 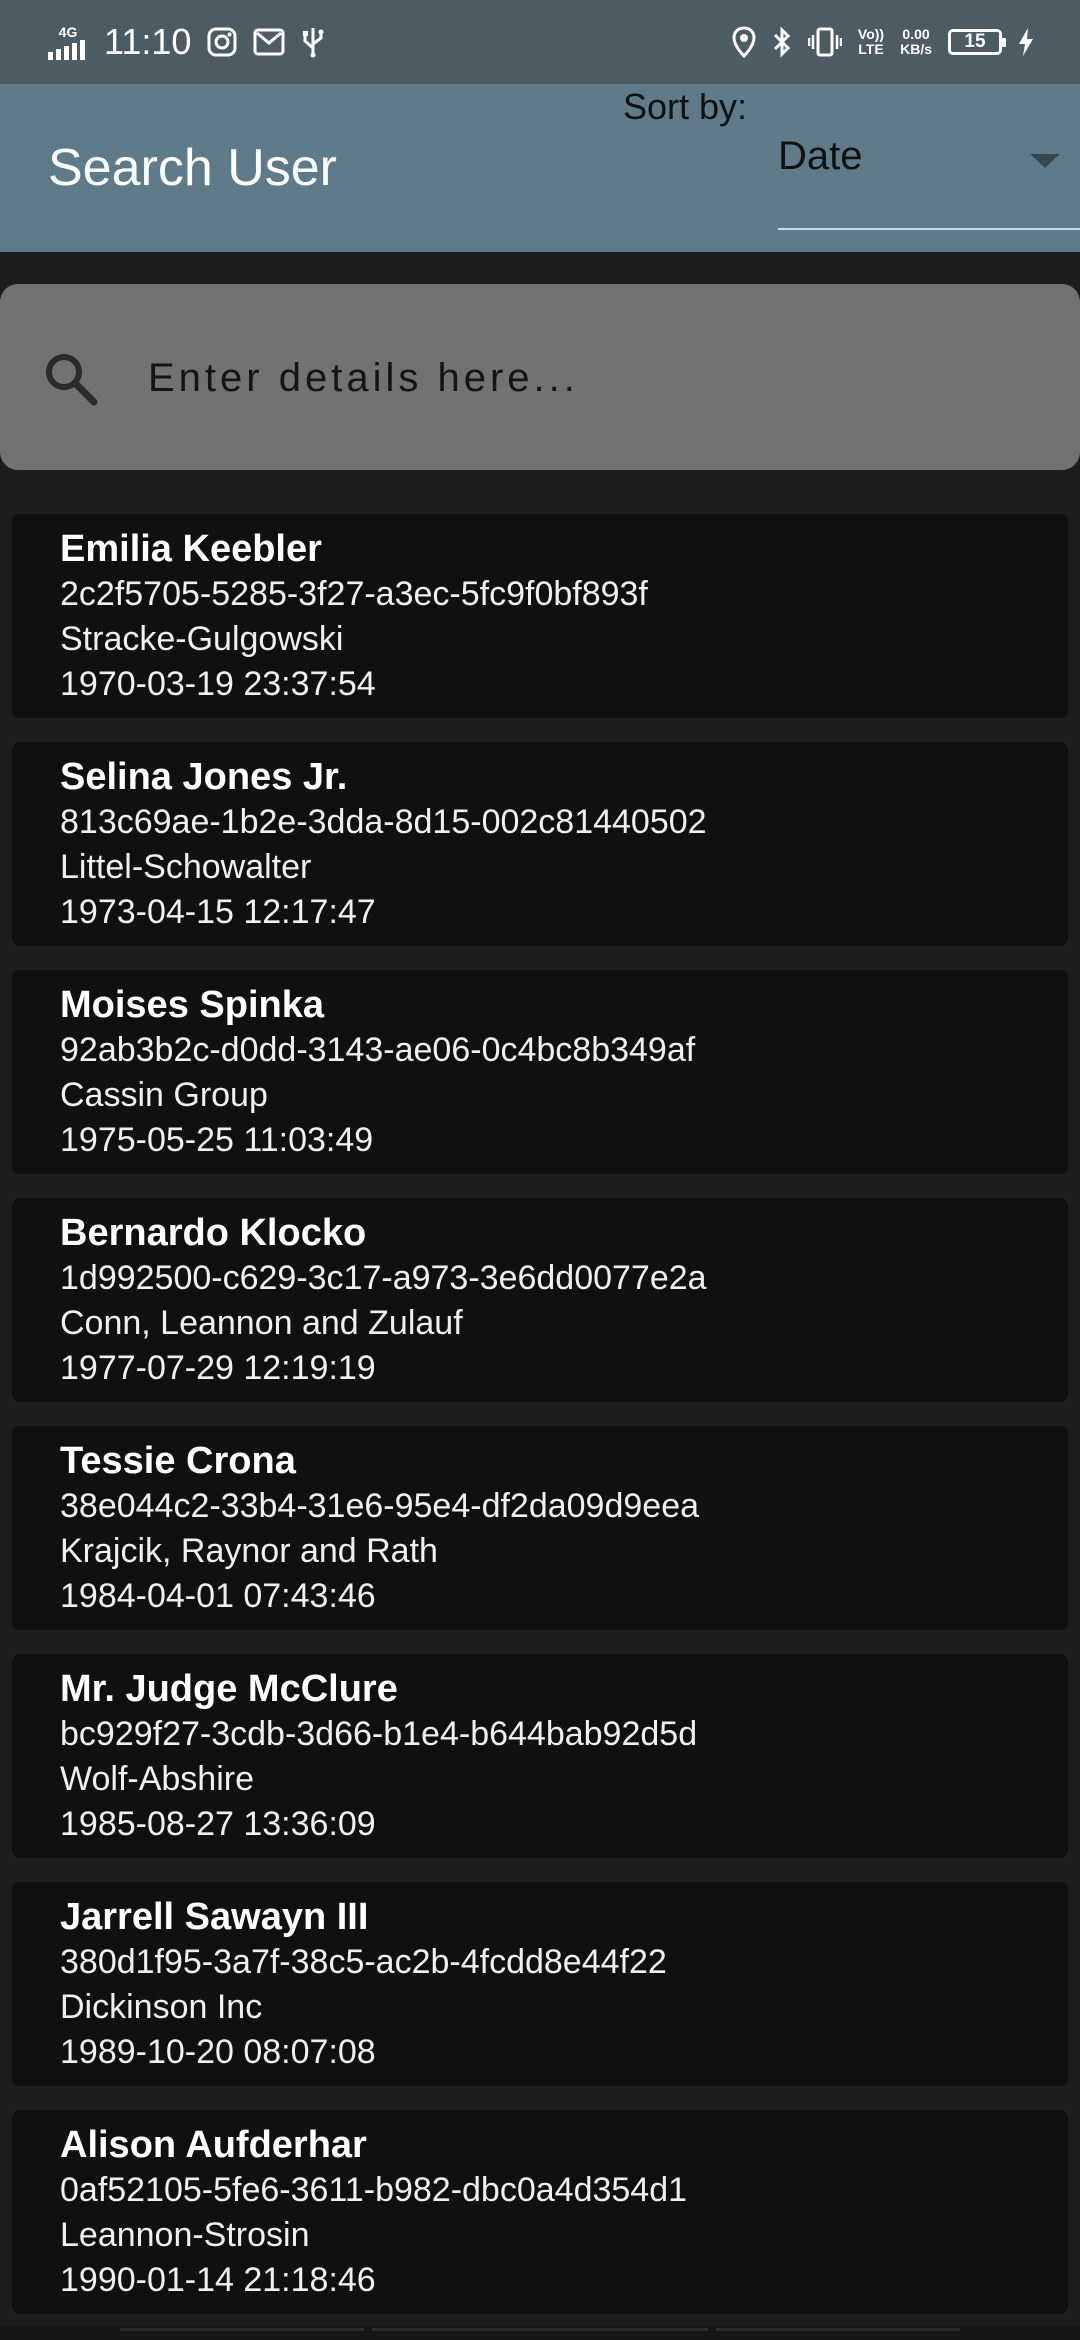 What do you see at coordinates (363, 1962) in the screenshot?
I see `user-id: 380d1f95-3a7f-38c5-ac2b-4fcdd8e44f22` at bounding box center [363, 1962].